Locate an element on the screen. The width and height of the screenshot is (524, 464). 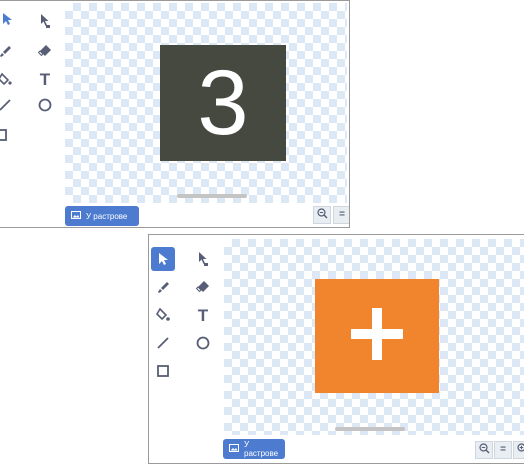
plus-icon is located at coordinates (377, 336).